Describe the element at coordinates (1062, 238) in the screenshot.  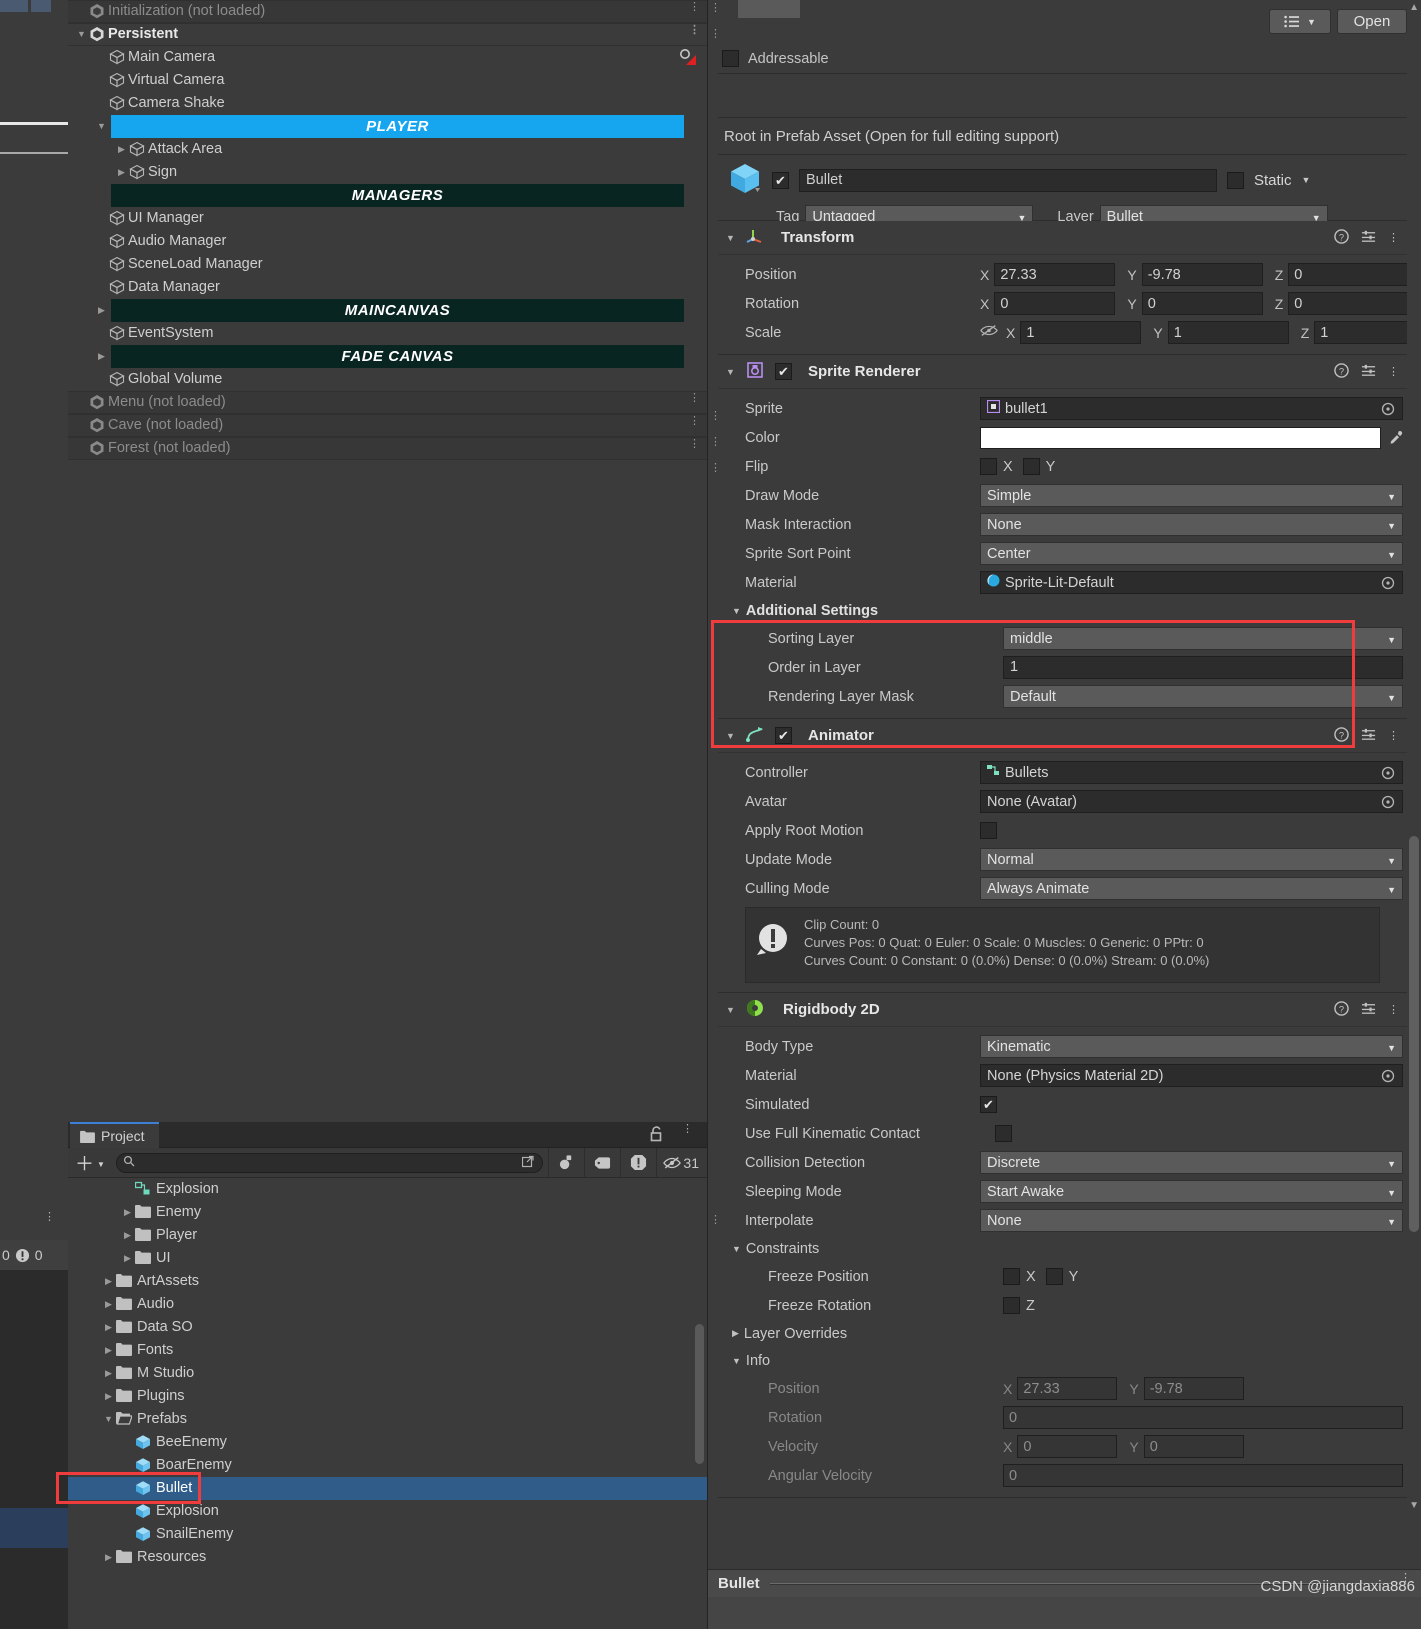
I see `transform-header: ▼ Transform ? ⋮` at that location.